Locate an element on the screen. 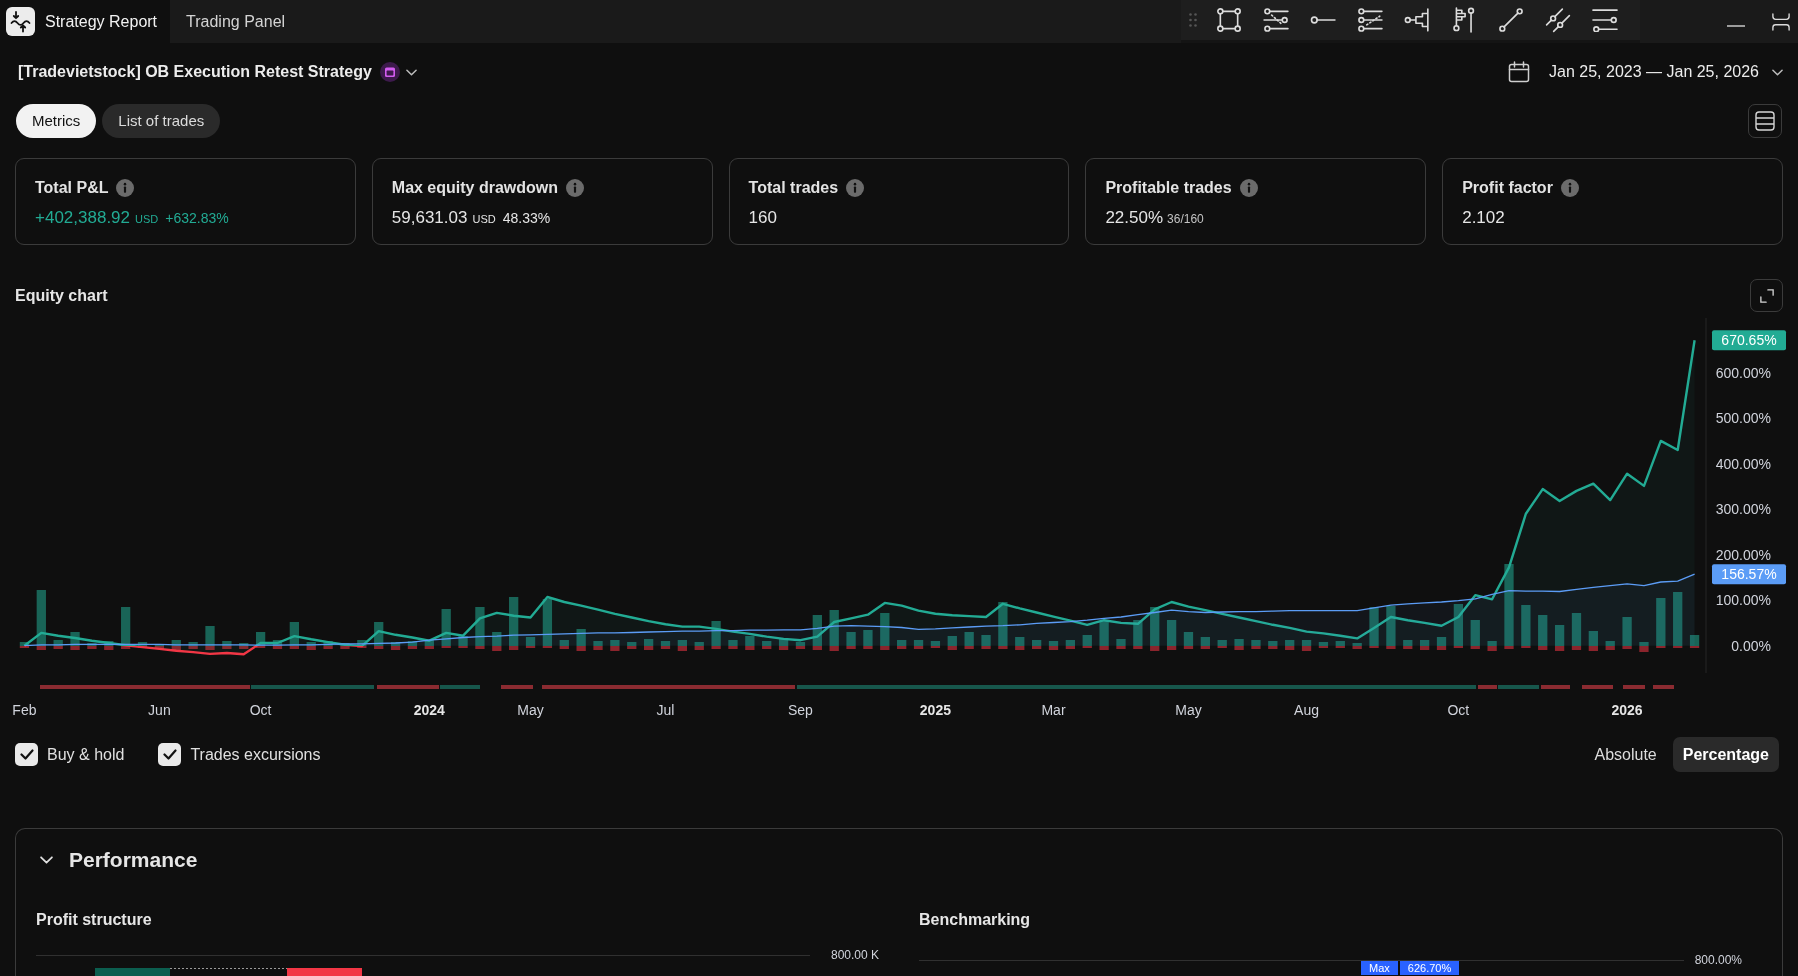 This screenshot has height=976, width=1798. axis-label: 0.00% is located at coordinates (1751, 645).